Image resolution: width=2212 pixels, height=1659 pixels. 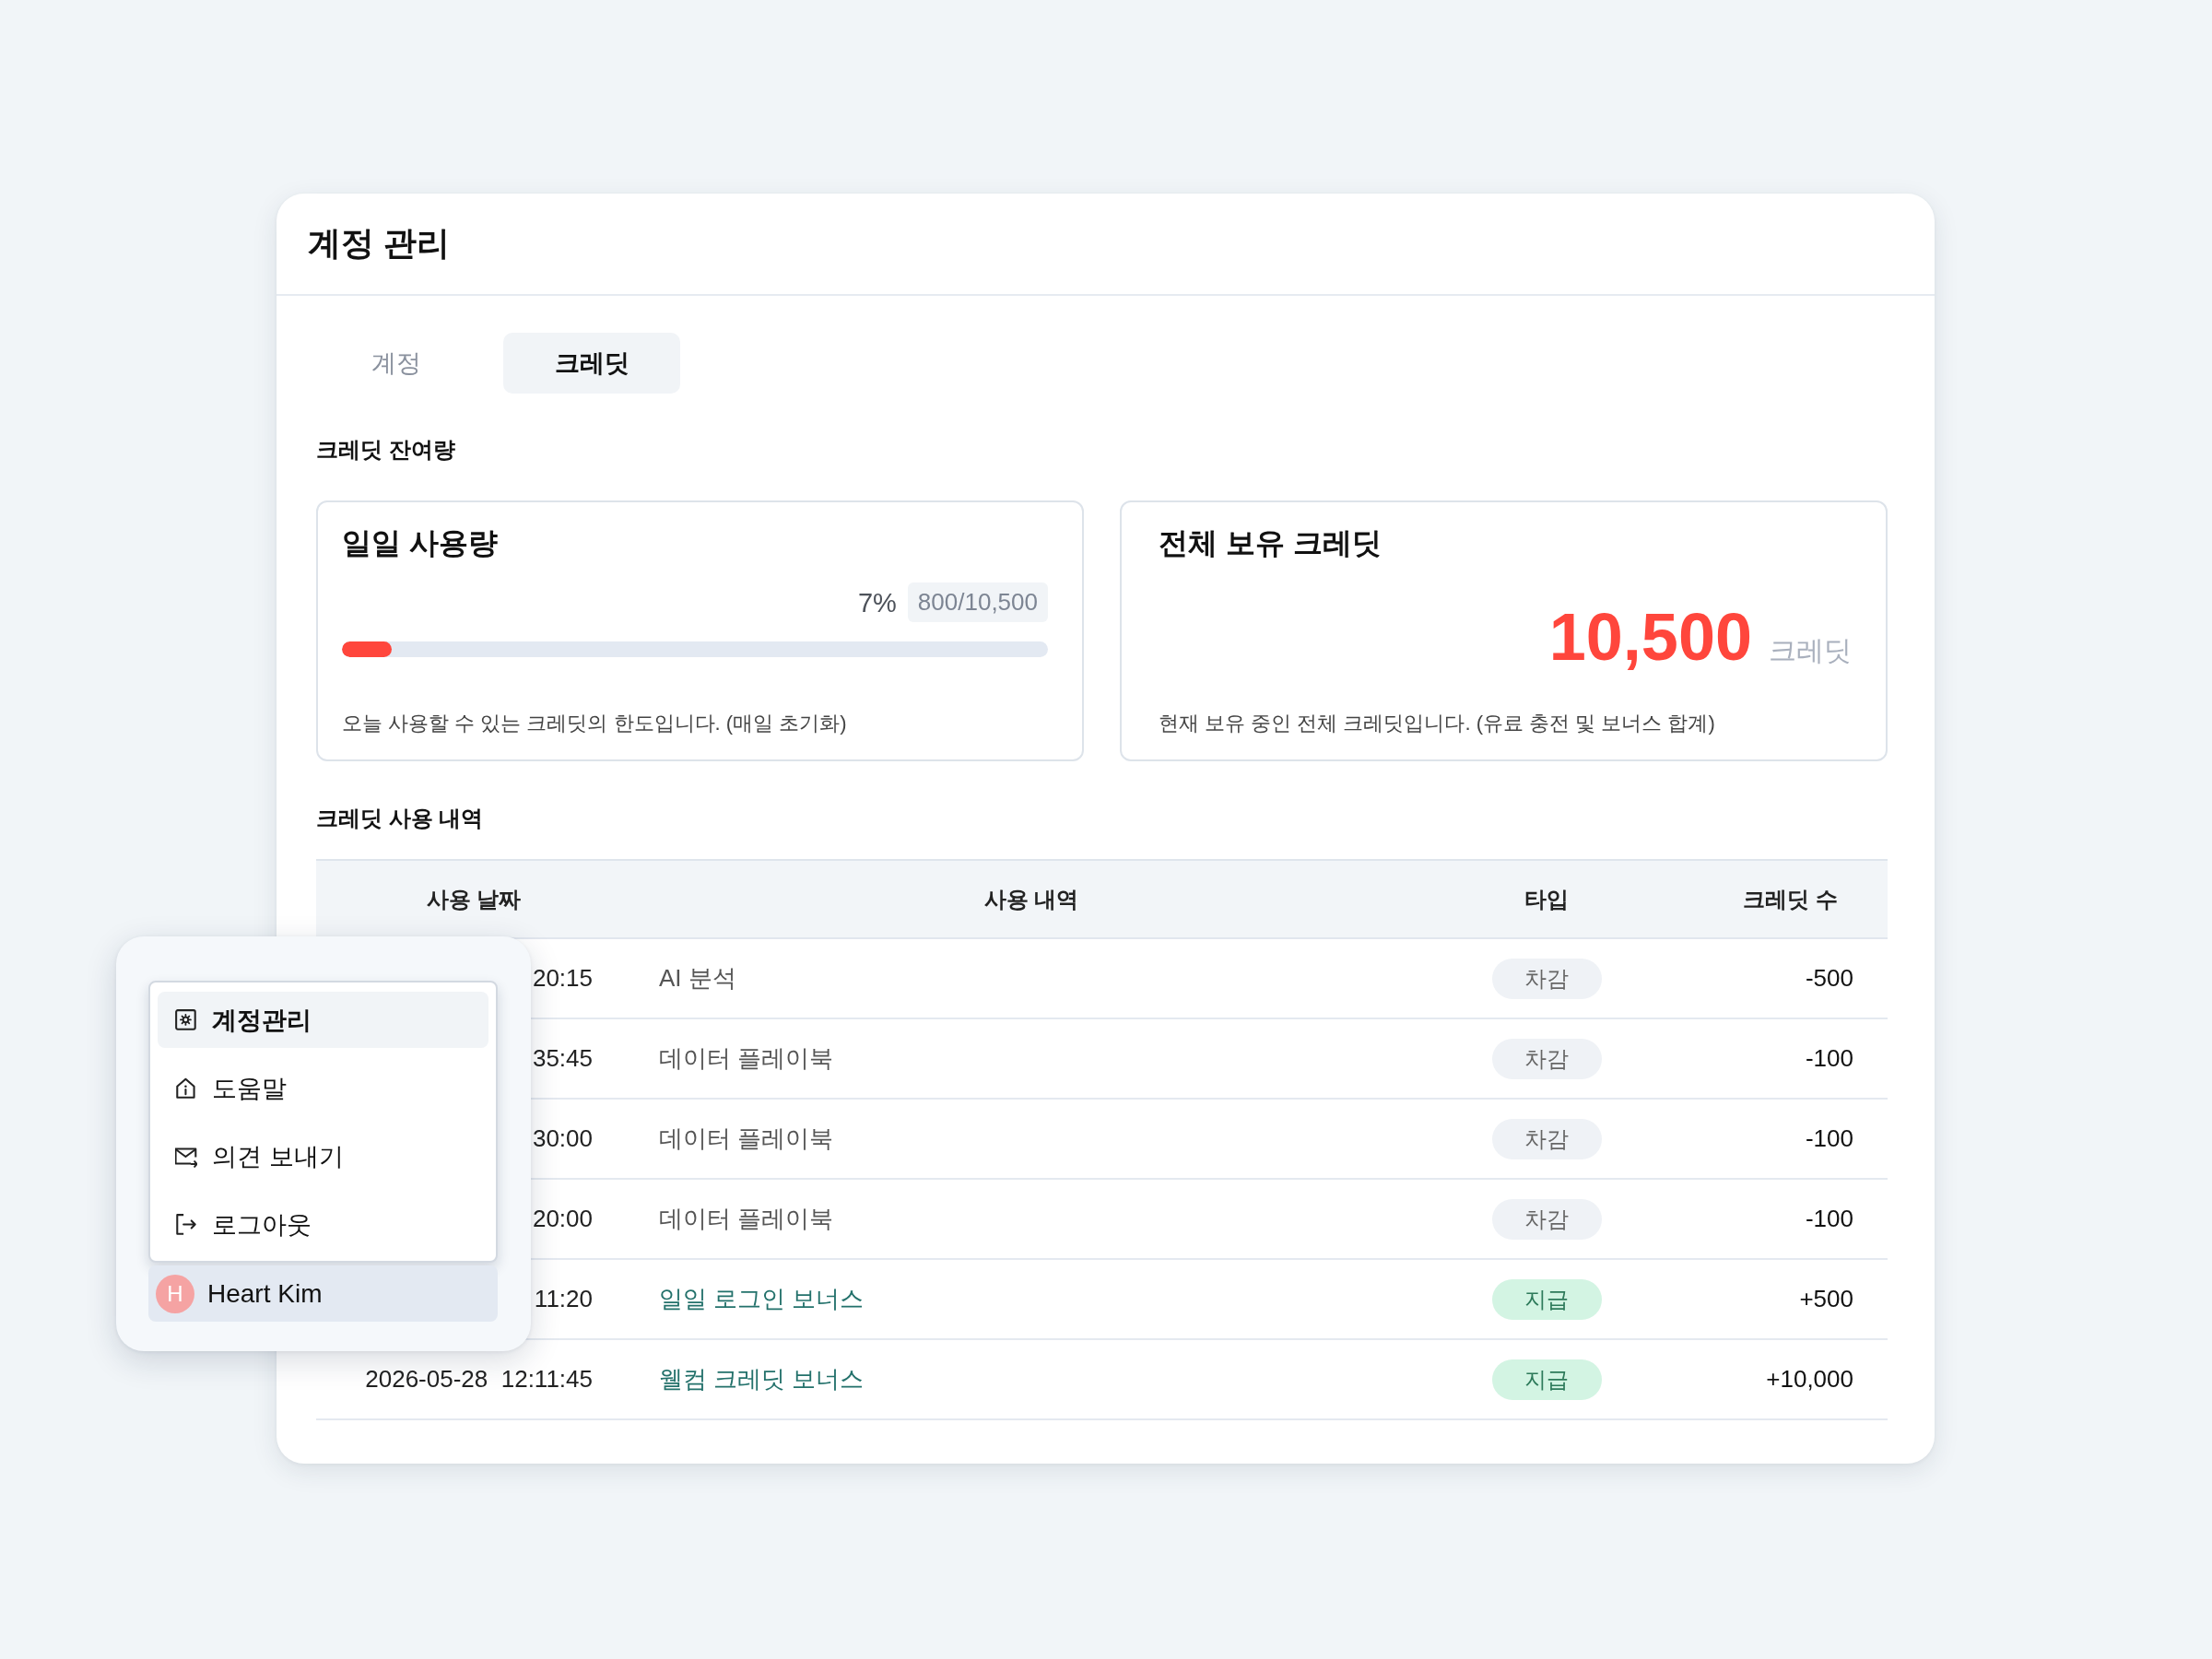 What do you see at coordinates (323, 1293) in the screenshot?
I see `user-button: H Heart Kim` at bounding box center [323, 1293].